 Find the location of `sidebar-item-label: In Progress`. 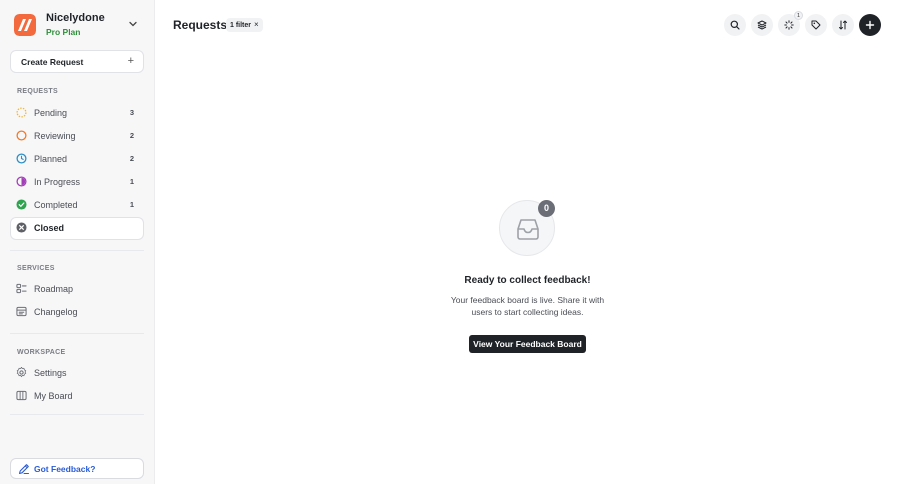

sidebar-item-label: In Progress is located at coordinates (57, 182).